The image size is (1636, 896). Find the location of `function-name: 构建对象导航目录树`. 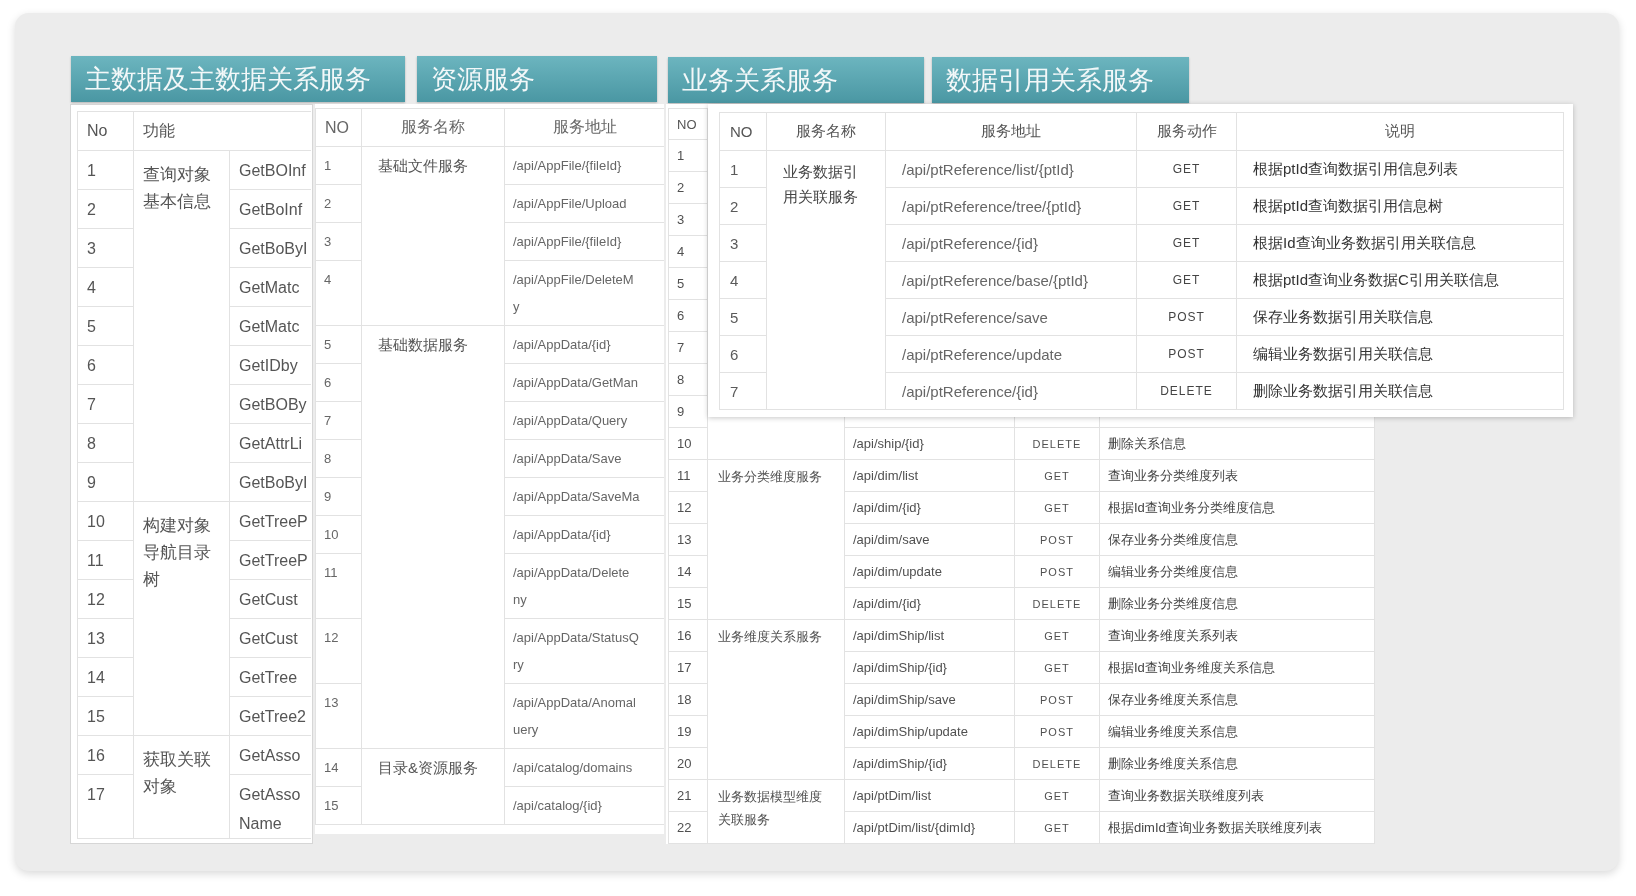

function-name: 构建对象导航目录树 is located at coordinates (177, 553).